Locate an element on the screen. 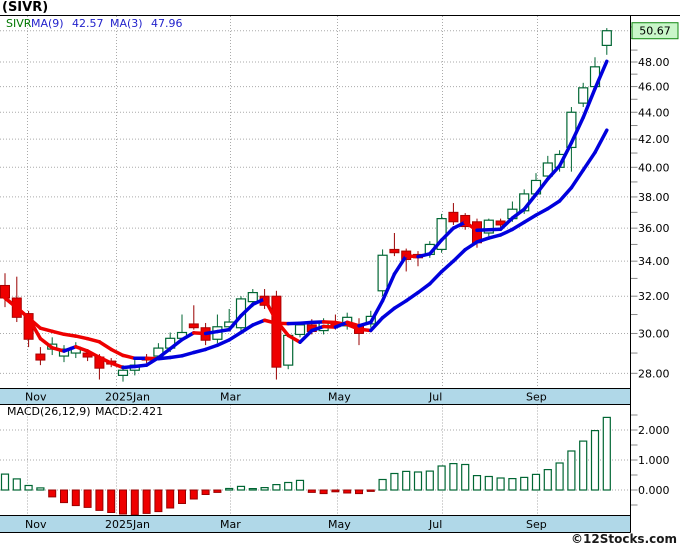 The width and height of the screenshot is (680, 546). legend-ma3-label: MA(3) is located at coordinates (126, 23).